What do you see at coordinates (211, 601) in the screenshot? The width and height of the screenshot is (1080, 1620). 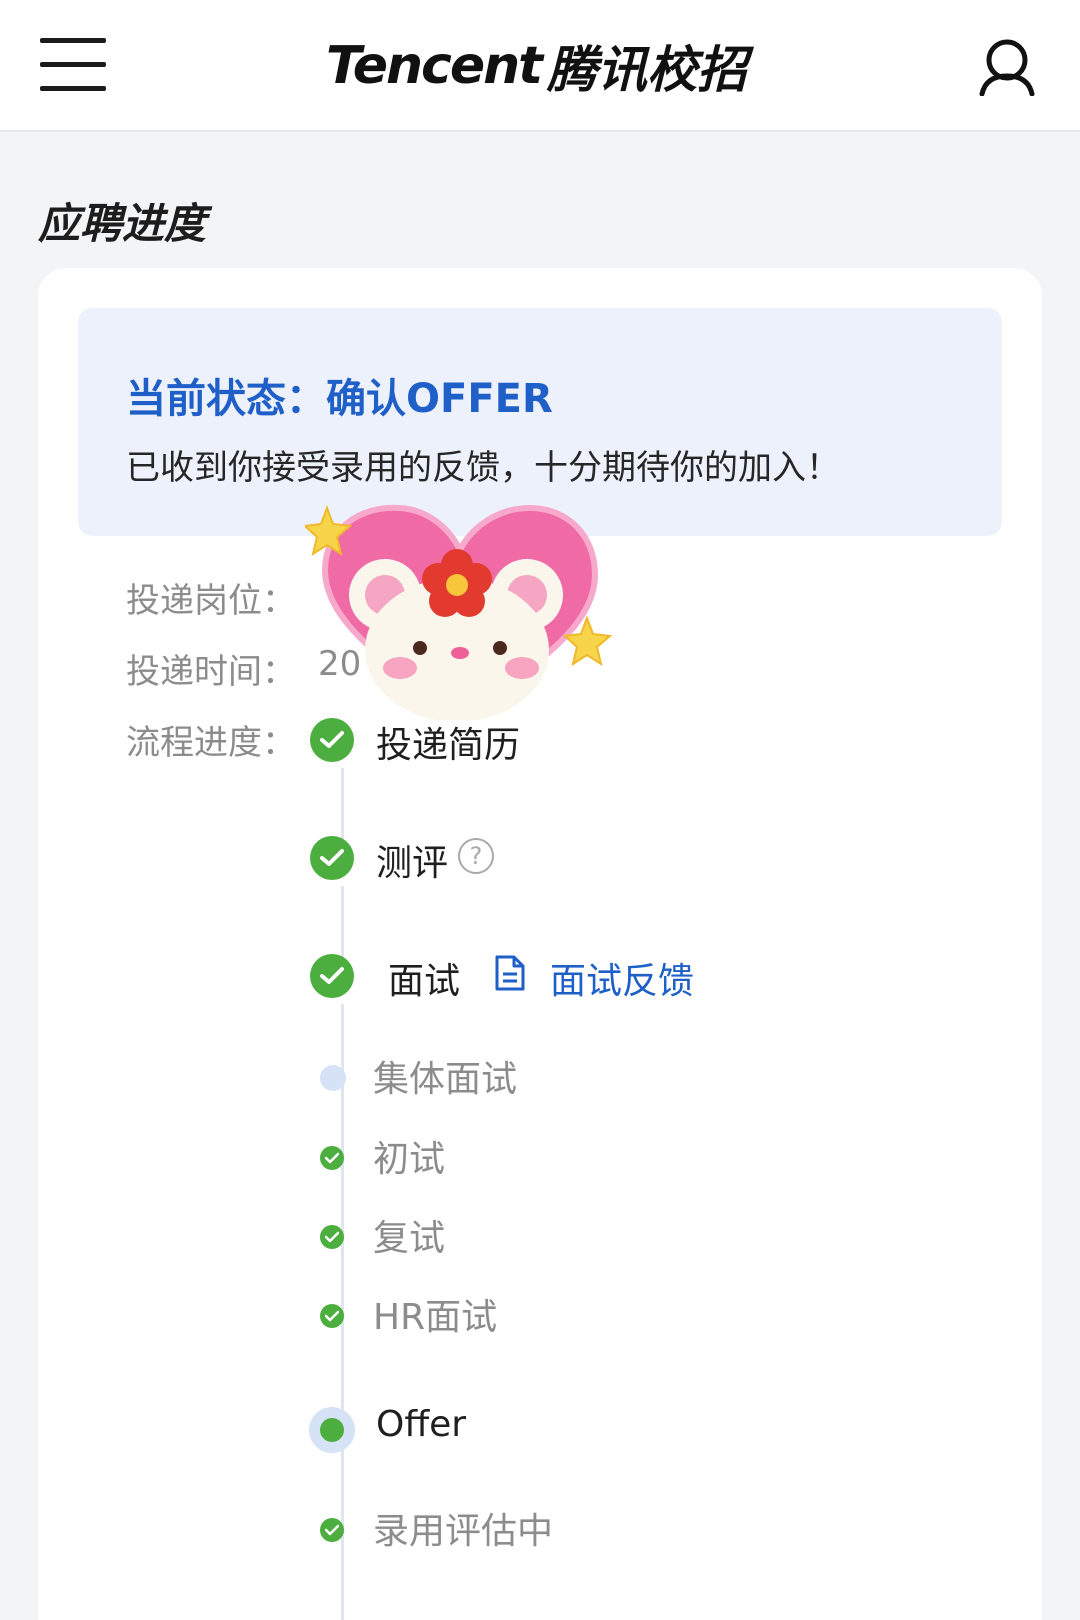 I see `position-label: 投递岗位：` at bounding box center [211, 601].